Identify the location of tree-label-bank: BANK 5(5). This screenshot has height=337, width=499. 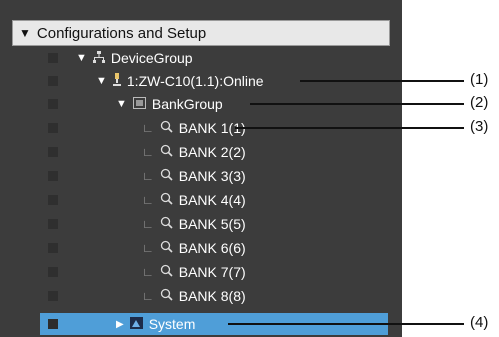
(212, 224).